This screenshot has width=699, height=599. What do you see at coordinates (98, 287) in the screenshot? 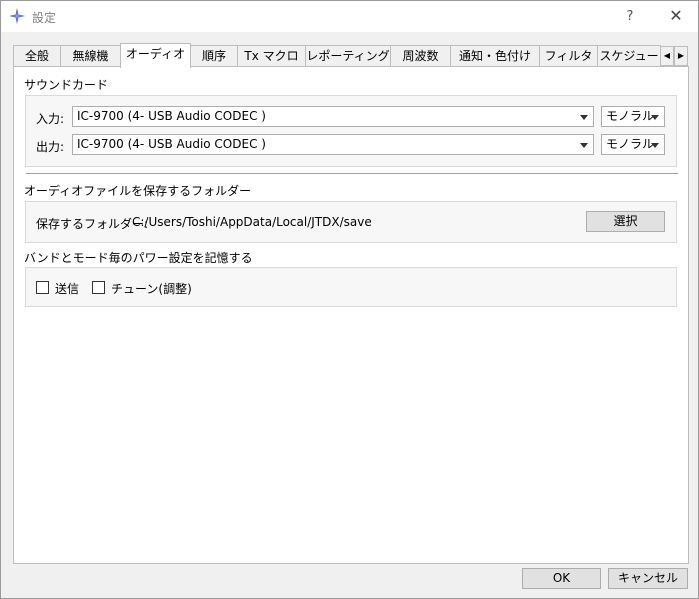
I see `tune-checkbox` at bounding box center [98, 287].